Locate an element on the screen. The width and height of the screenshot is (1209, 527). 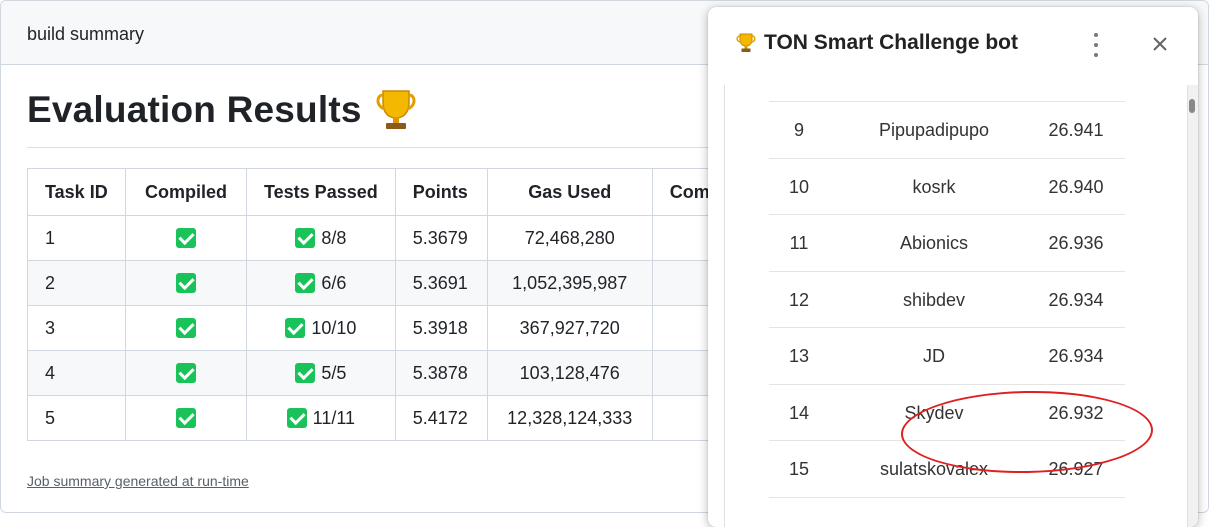
column-header: Compiled is located at coordinates (186, 192).